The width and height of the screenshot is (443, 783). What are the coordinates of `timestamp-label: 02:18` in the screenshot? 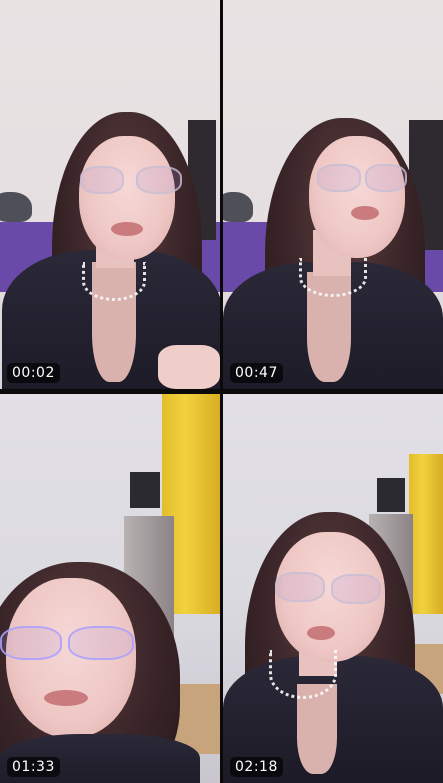 It's located at (256, 767).